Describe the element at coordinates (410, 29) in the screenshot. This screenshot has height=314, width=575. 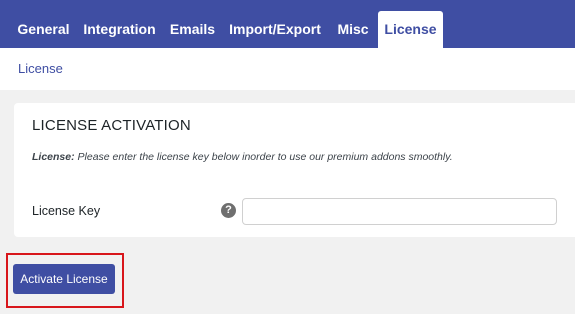
I see `tab-license: License` at that location.